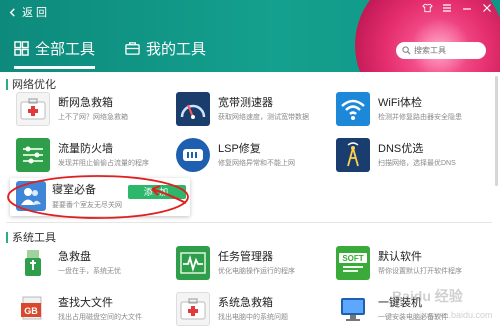  I want to click on first-aid-kit-icon, so click(33, 109).